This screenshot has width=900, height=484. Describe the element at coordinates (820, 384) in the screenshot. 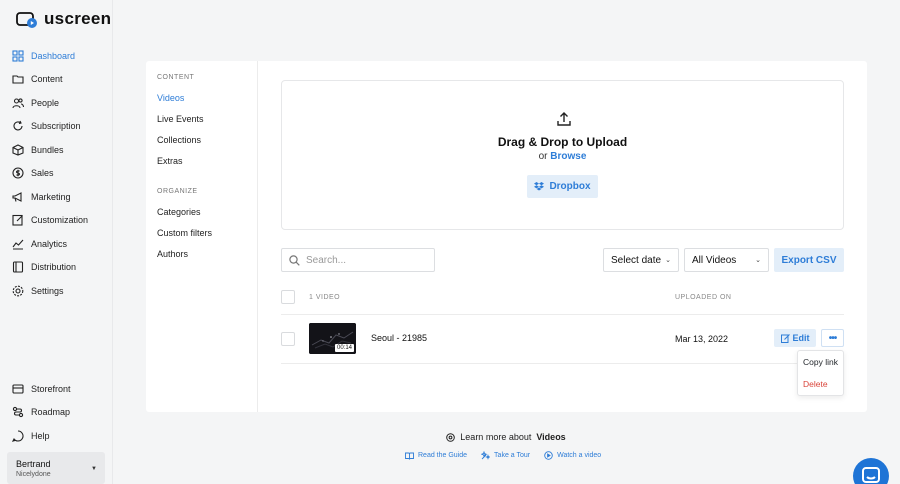

I see `delete-menu-item: Delete` at that location.